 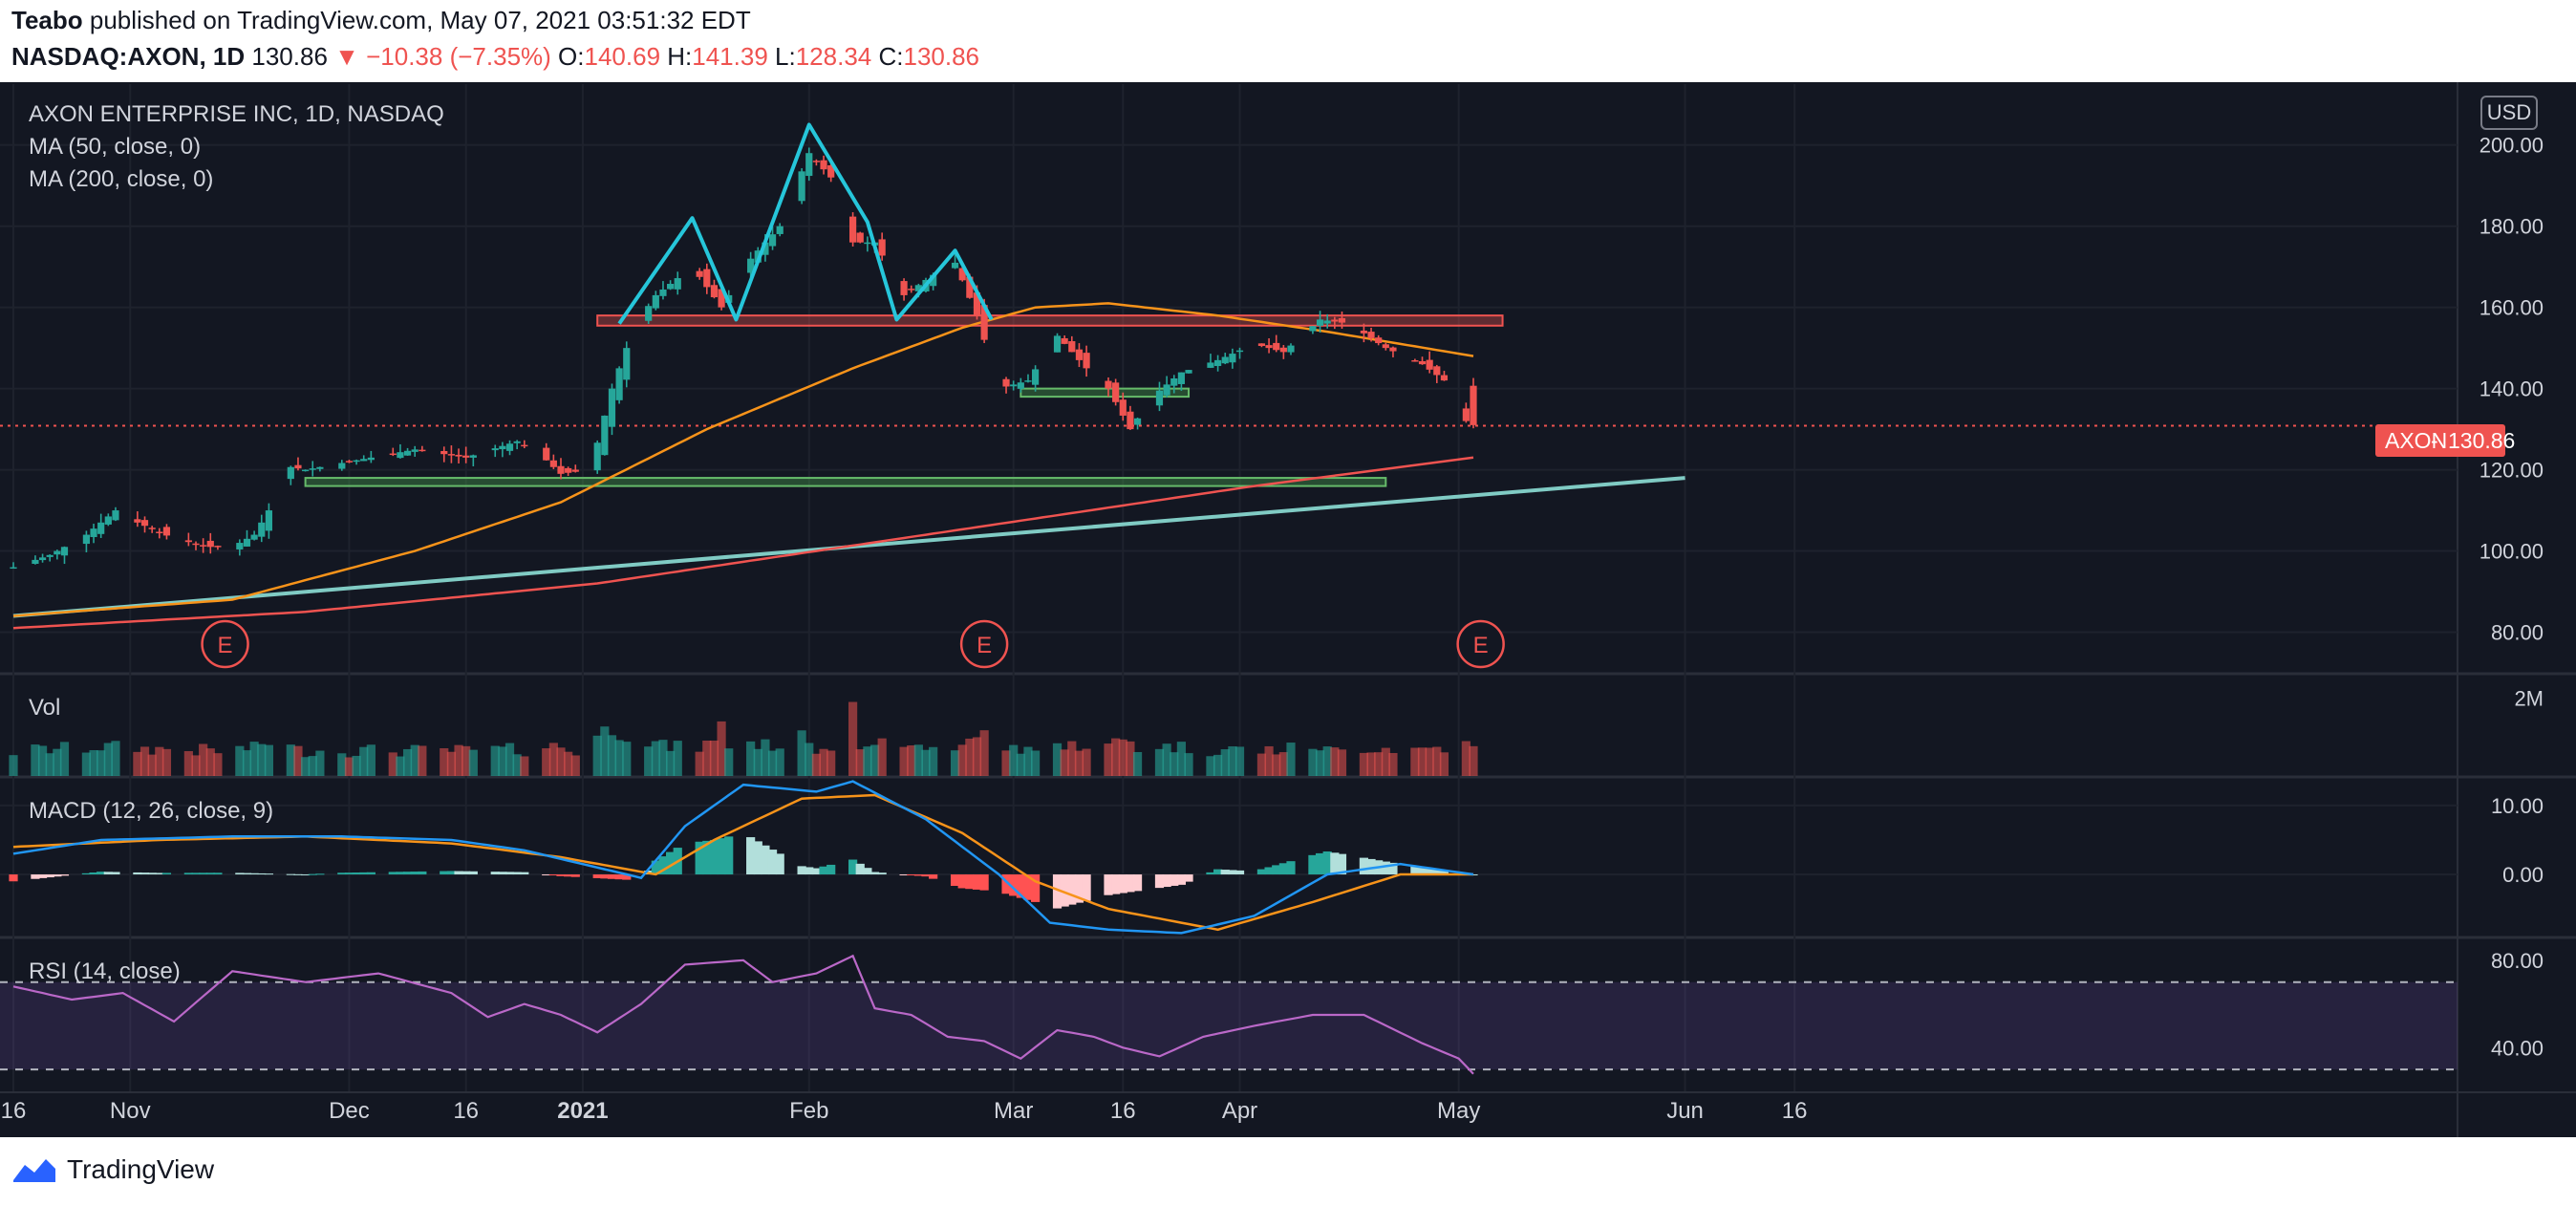 What do you see at coordinates (1795, 1111) in the screenshot?
I see `x-tick-label: 16` at bounding box center [1795, 1111].